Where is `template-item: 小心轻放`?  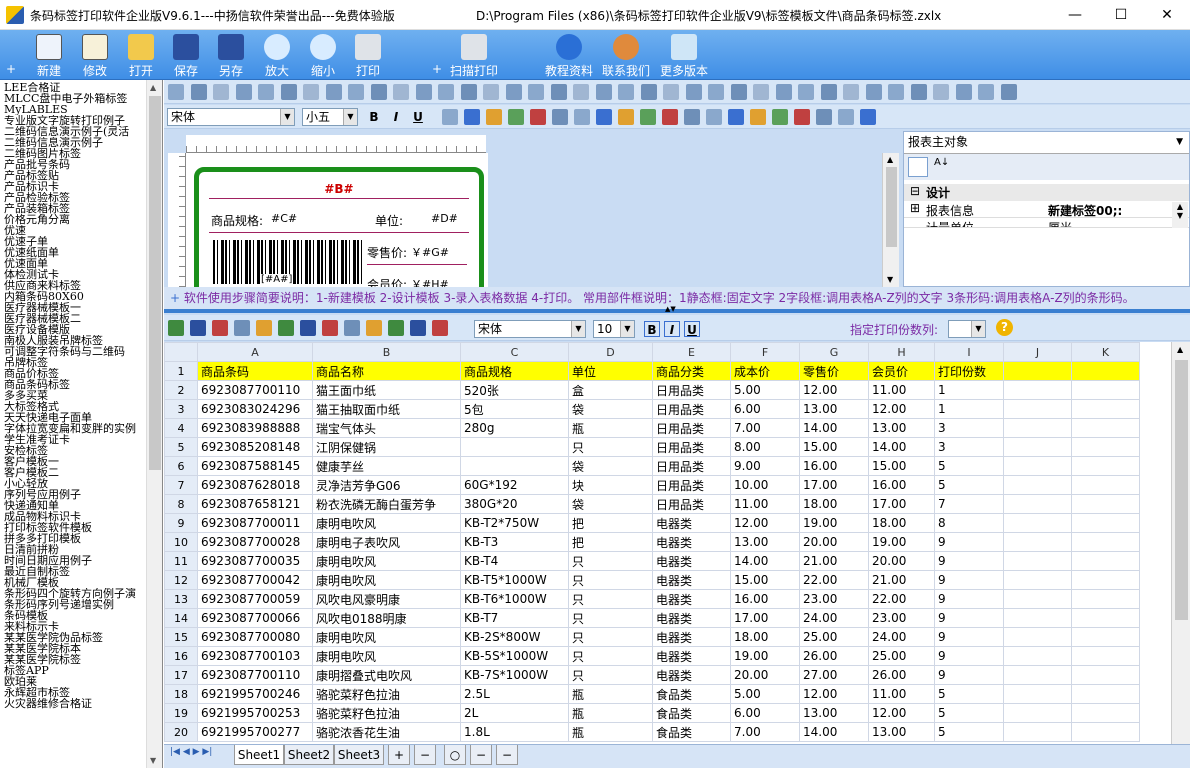
template-item: 小心轻放 is located at coordinates (75, 483).